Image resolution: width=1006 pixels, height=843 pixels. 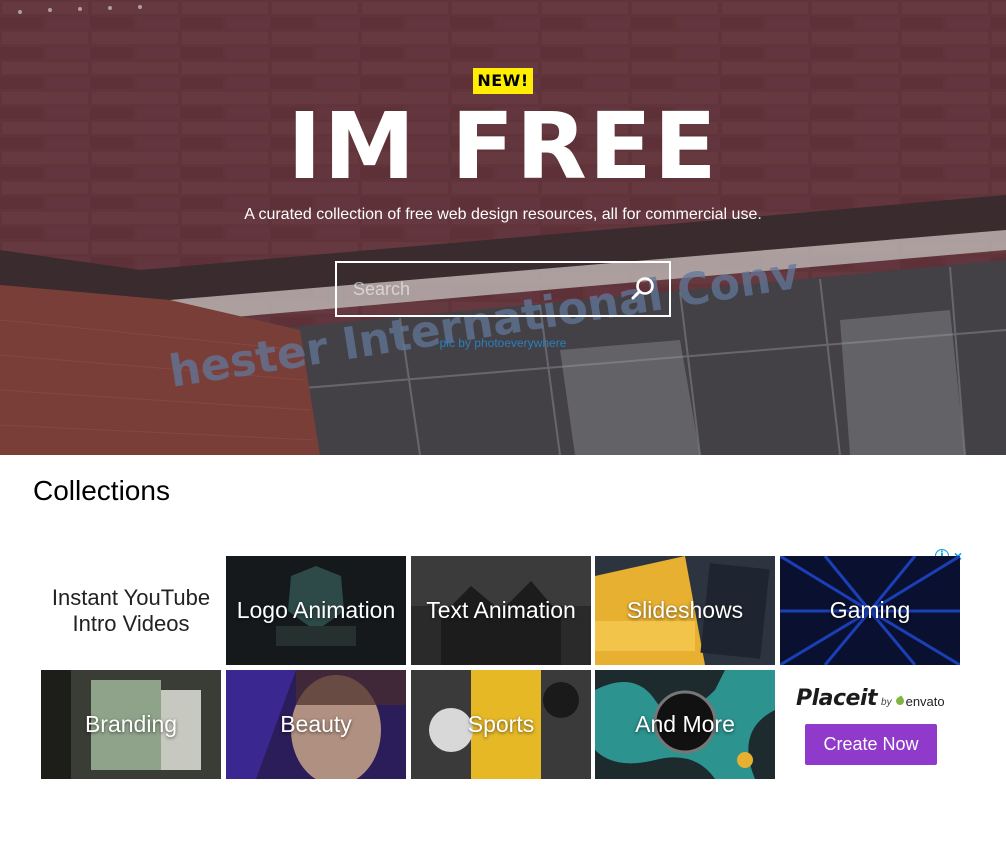 I want to click on collections-heading: Collections, so click(x=101, y=490).